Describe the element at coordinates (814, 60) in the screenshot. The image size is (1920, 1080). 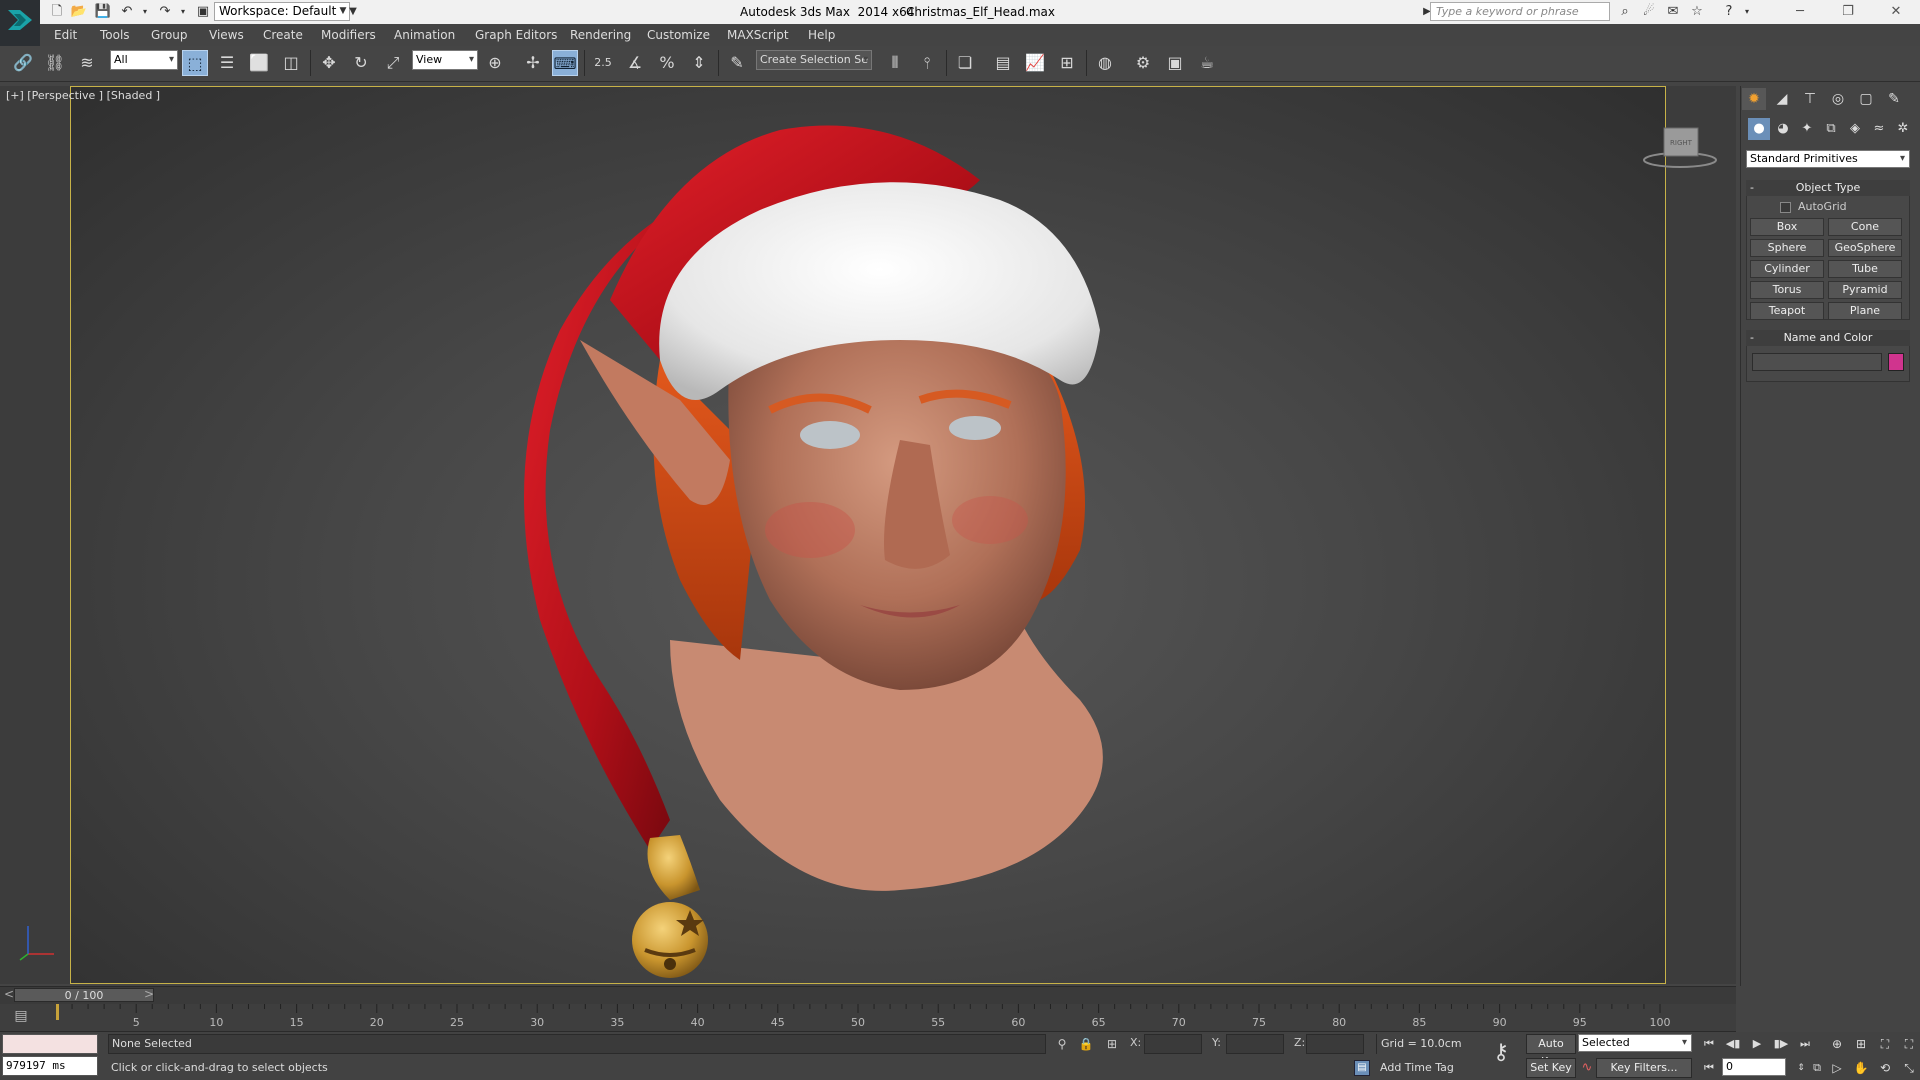
I see `named-selection-set-dropdown: Create Selection Se` at that location.